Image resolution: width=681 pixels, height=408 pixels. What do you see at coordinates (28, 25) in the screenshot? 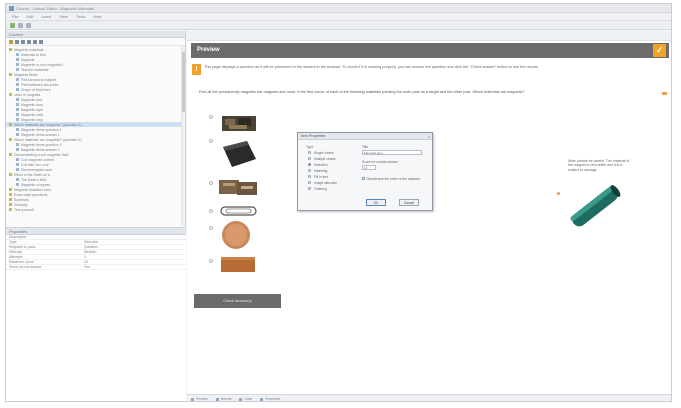
I see `save-icon` at bounding box center [28, 25].